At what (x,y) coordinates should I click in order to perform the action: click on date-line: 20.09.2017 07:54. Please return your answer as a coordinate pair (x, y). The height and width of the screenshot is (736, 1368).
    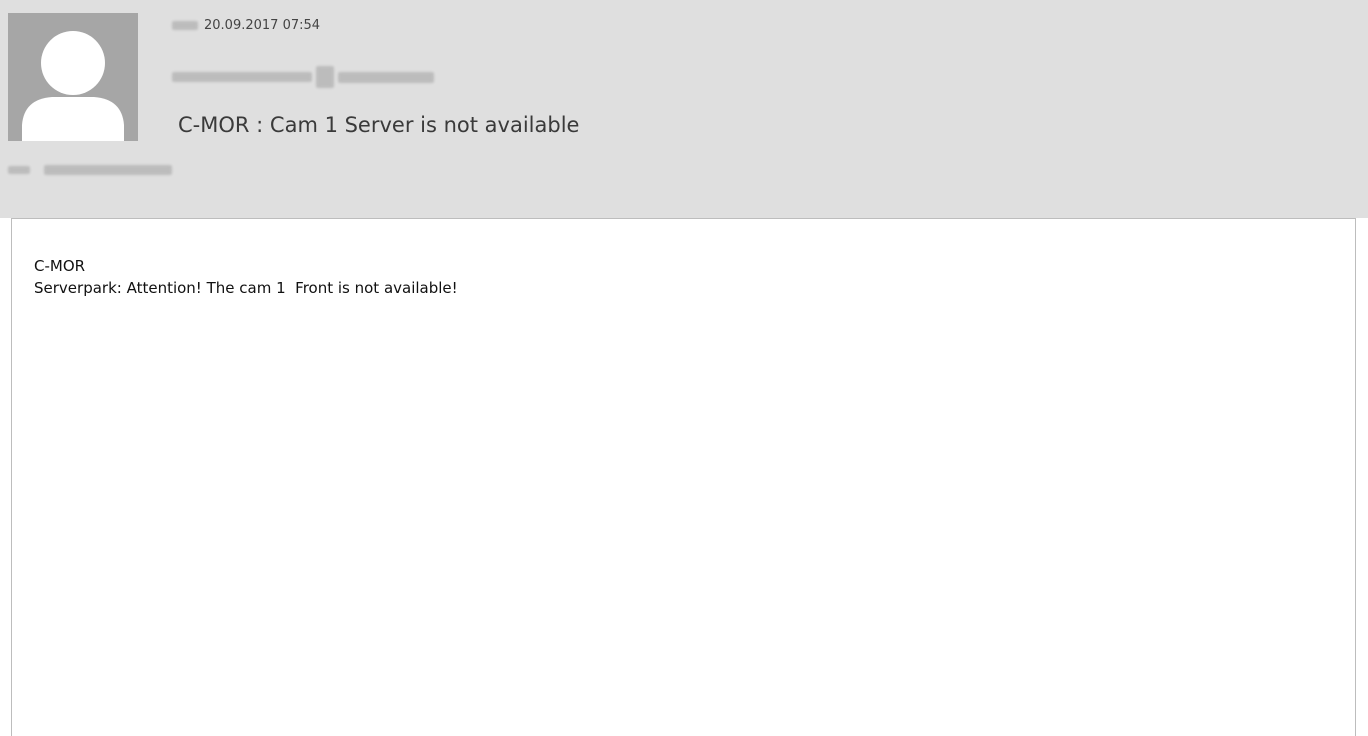
    Looking at the image, I should click on (246, 25).